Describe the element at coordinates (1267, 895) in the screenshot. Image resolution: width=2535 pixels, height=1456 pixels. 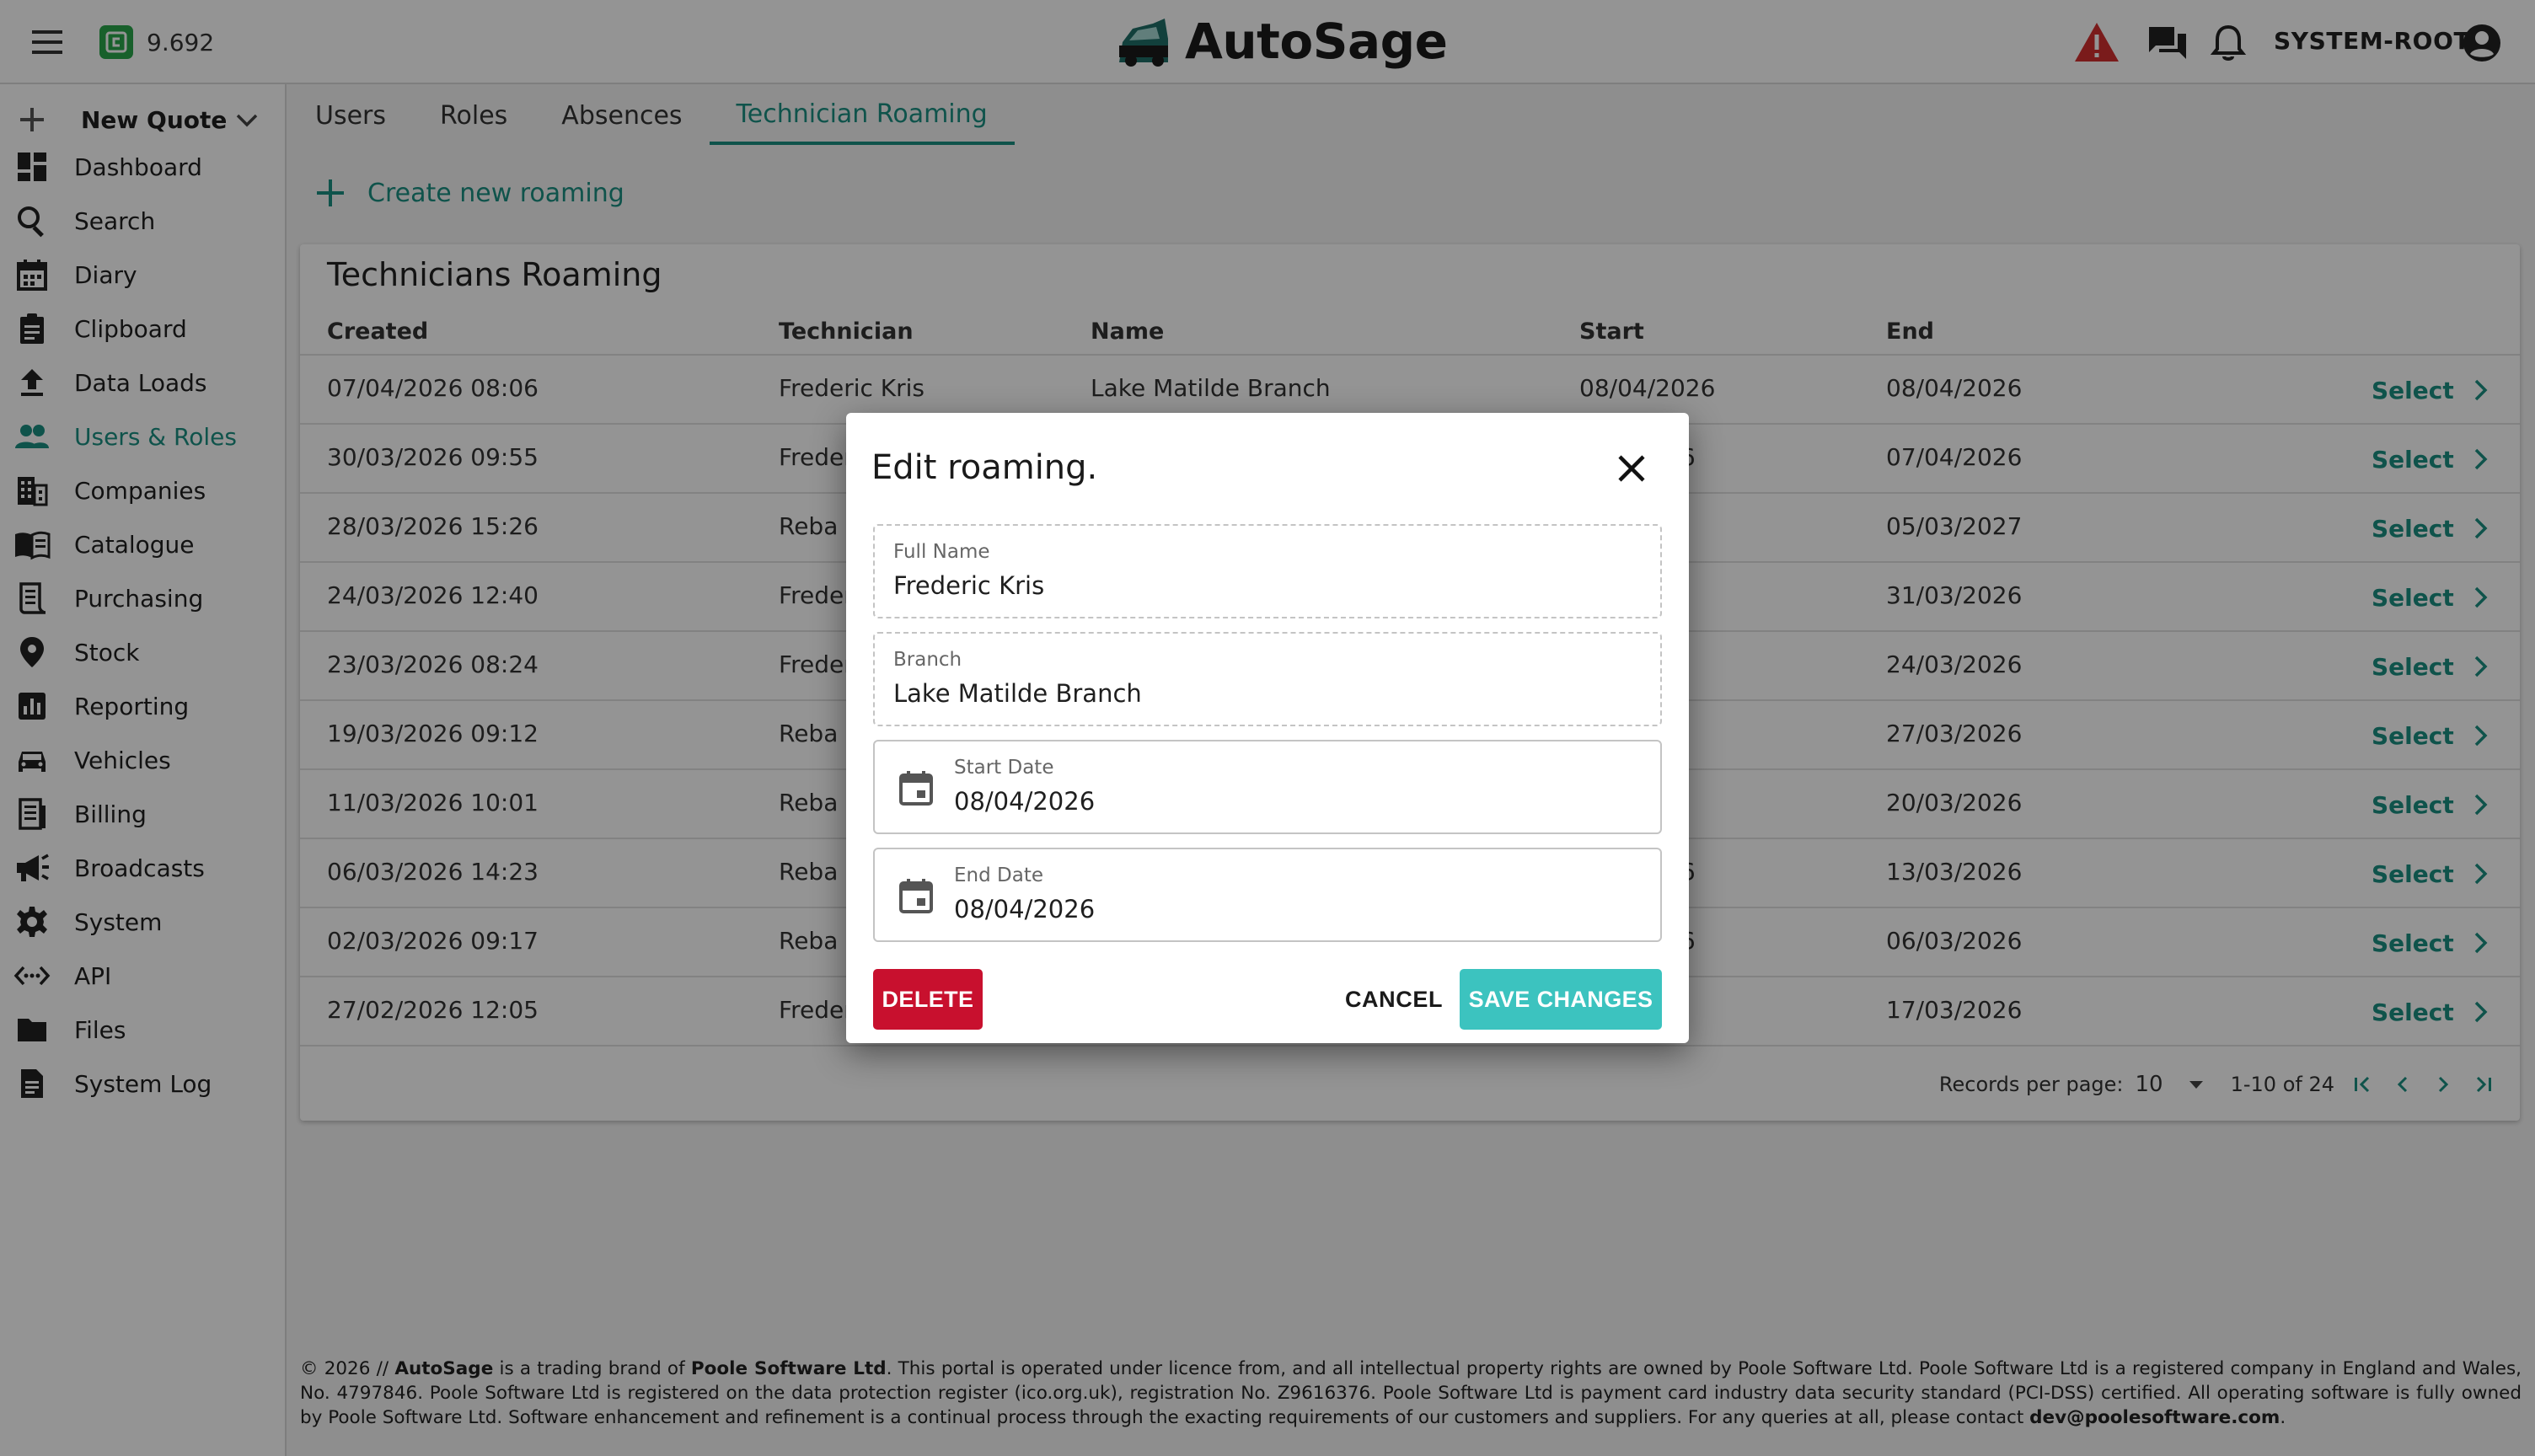
I see `end-date-field: End Date 08/04/2026` at that location.